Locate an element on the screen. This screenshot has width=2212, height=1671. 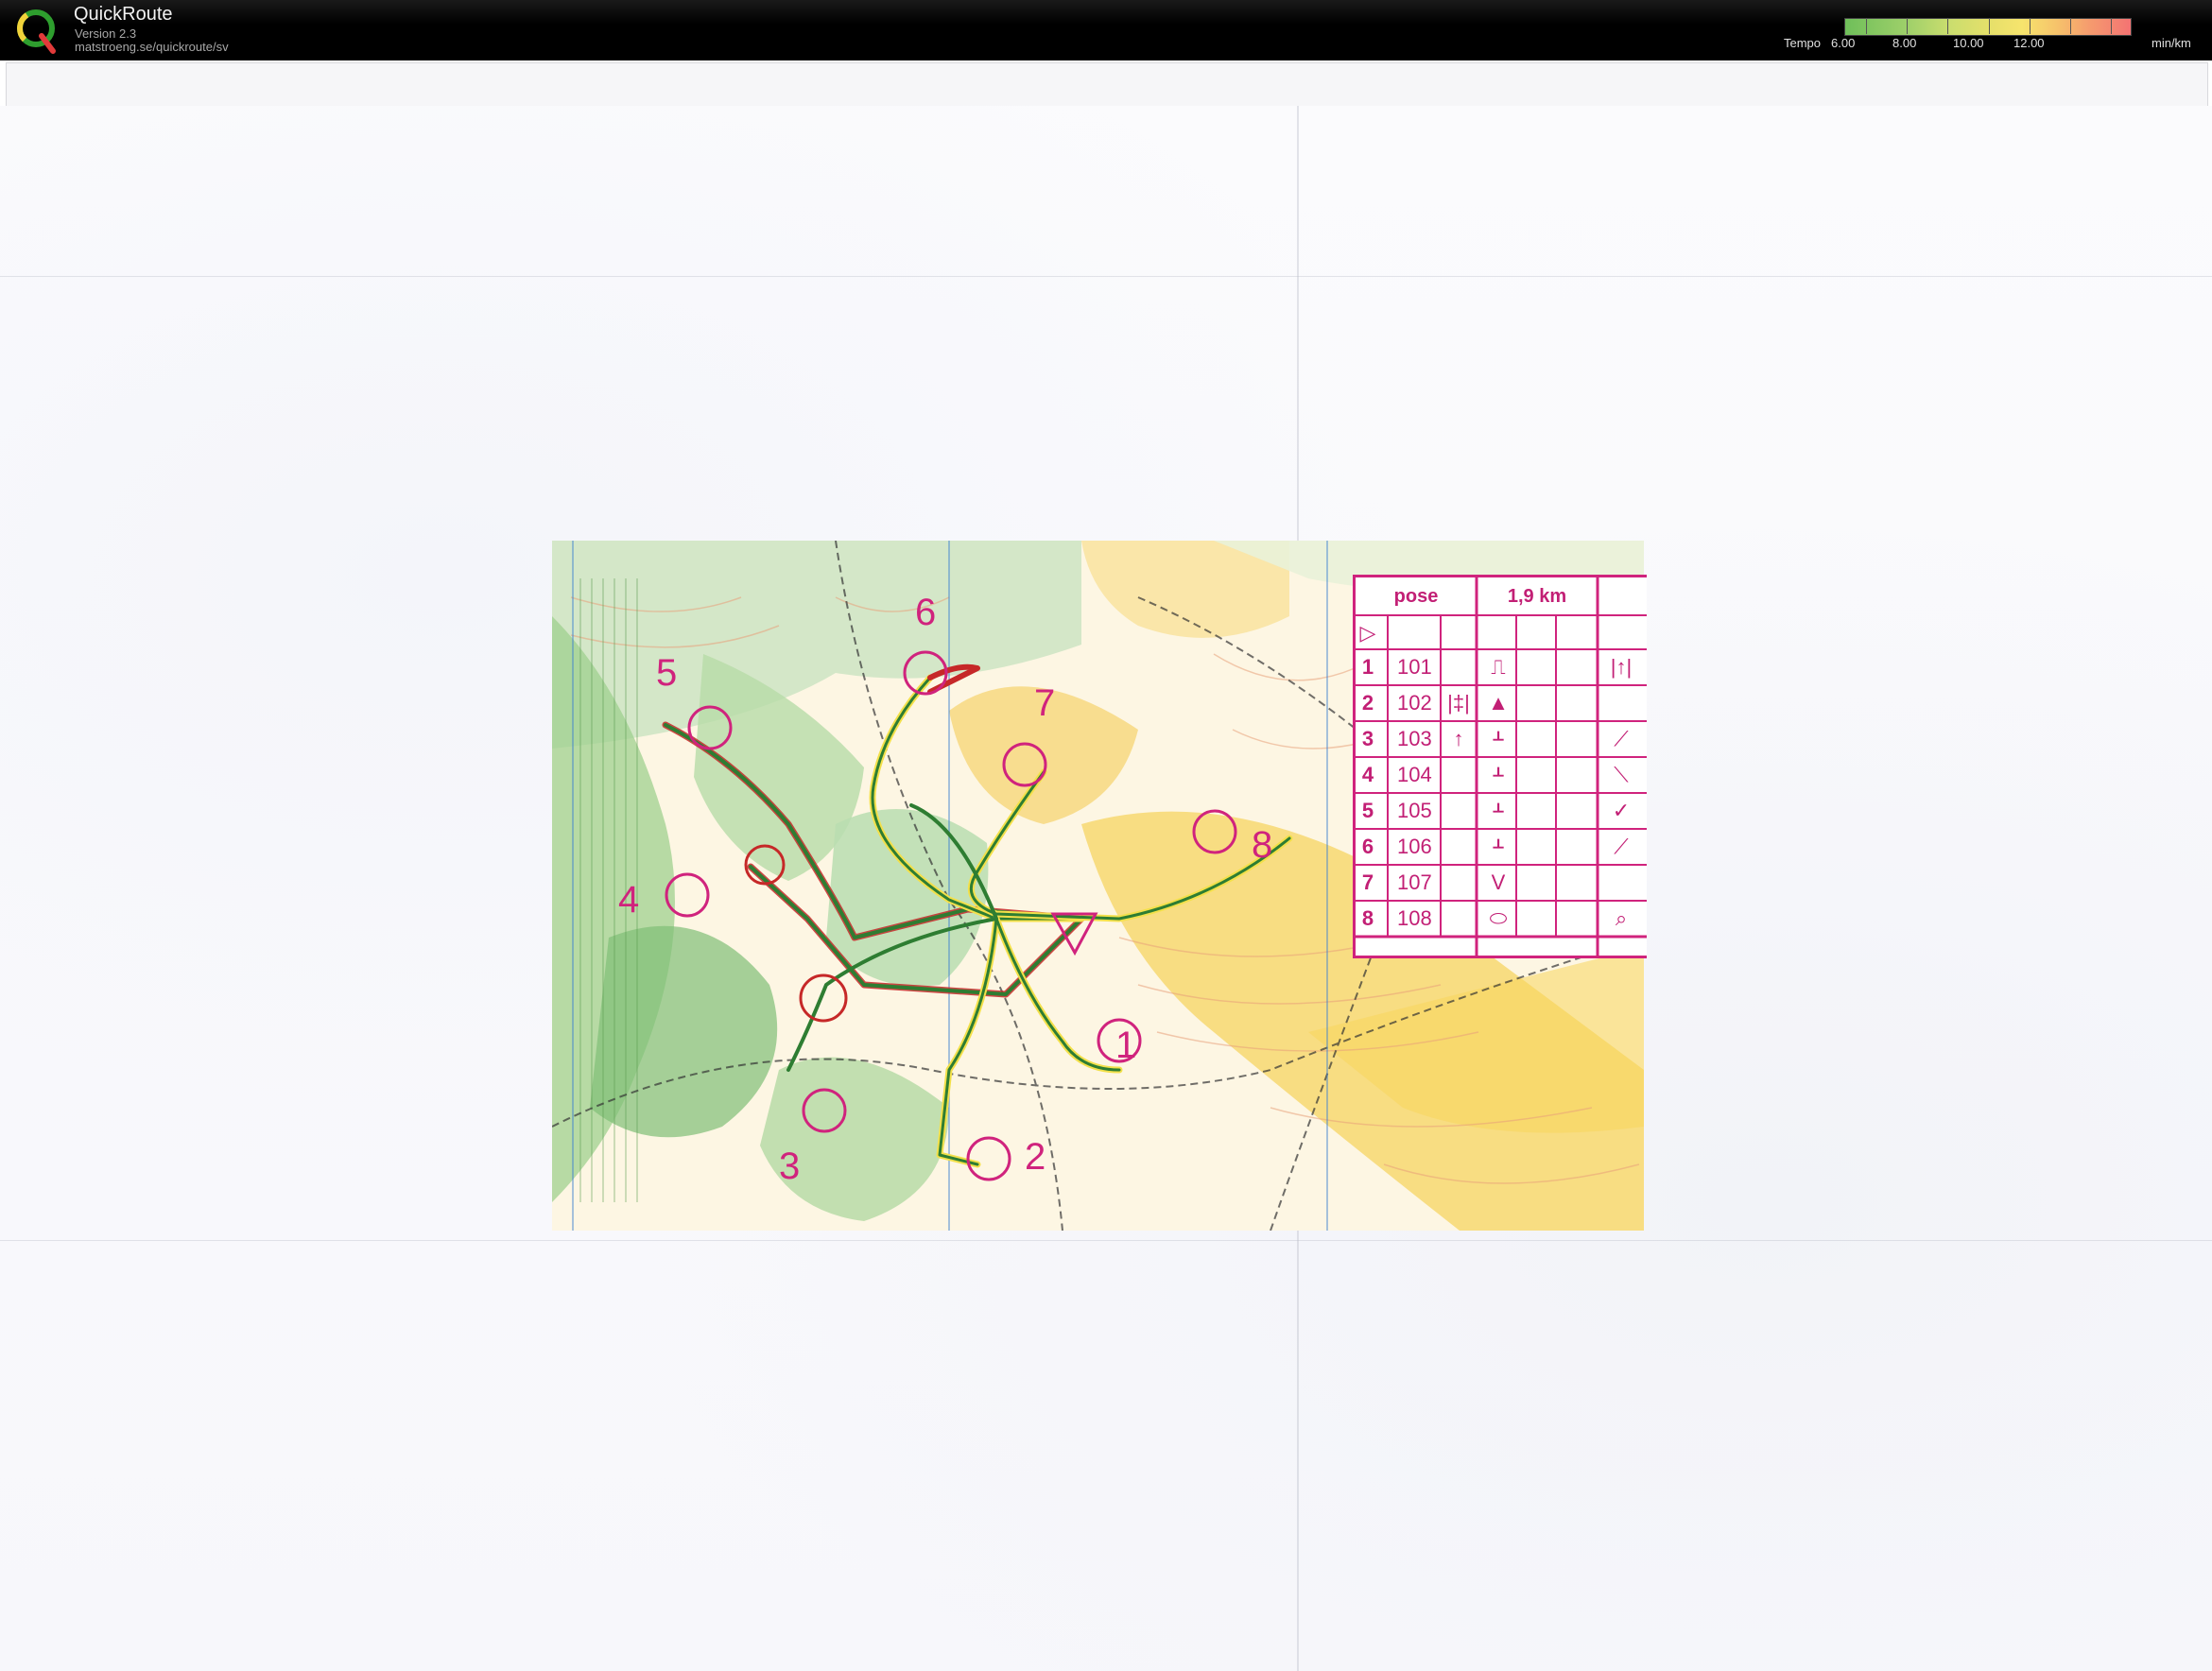
tempo-color-legend is located at coordinates (1988, 27).